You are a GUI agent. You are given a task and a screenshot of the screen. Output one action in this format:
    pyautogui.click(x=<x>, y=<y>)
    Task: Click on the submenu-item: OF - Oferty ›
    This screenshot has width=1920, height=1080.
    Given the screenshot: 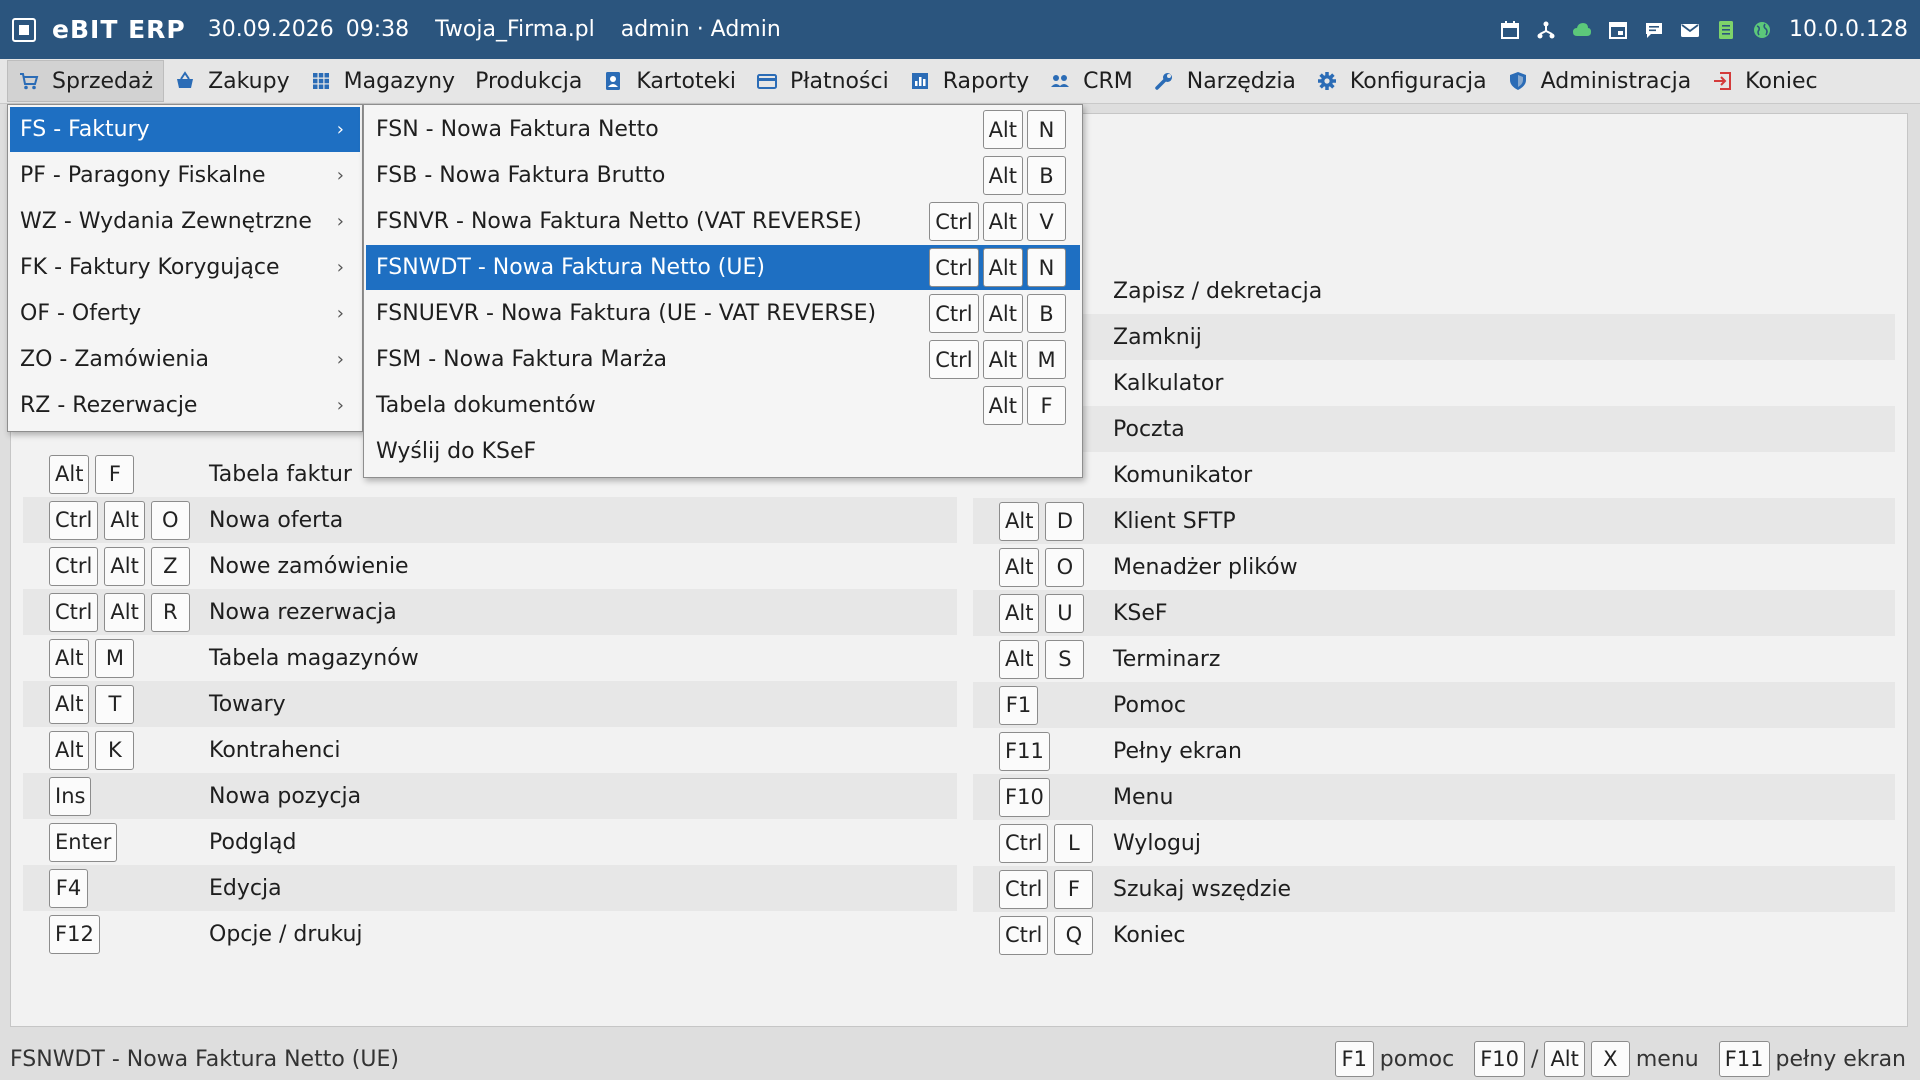 What is the action you would take?
    pyautogui.click(x=185, y=313)
    